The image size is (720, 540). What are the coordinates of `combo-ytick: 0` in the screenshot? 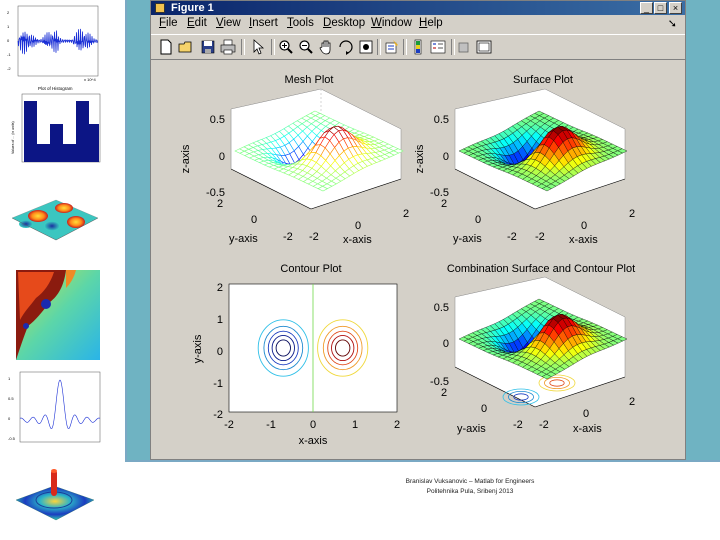 It's located at (484, 409).